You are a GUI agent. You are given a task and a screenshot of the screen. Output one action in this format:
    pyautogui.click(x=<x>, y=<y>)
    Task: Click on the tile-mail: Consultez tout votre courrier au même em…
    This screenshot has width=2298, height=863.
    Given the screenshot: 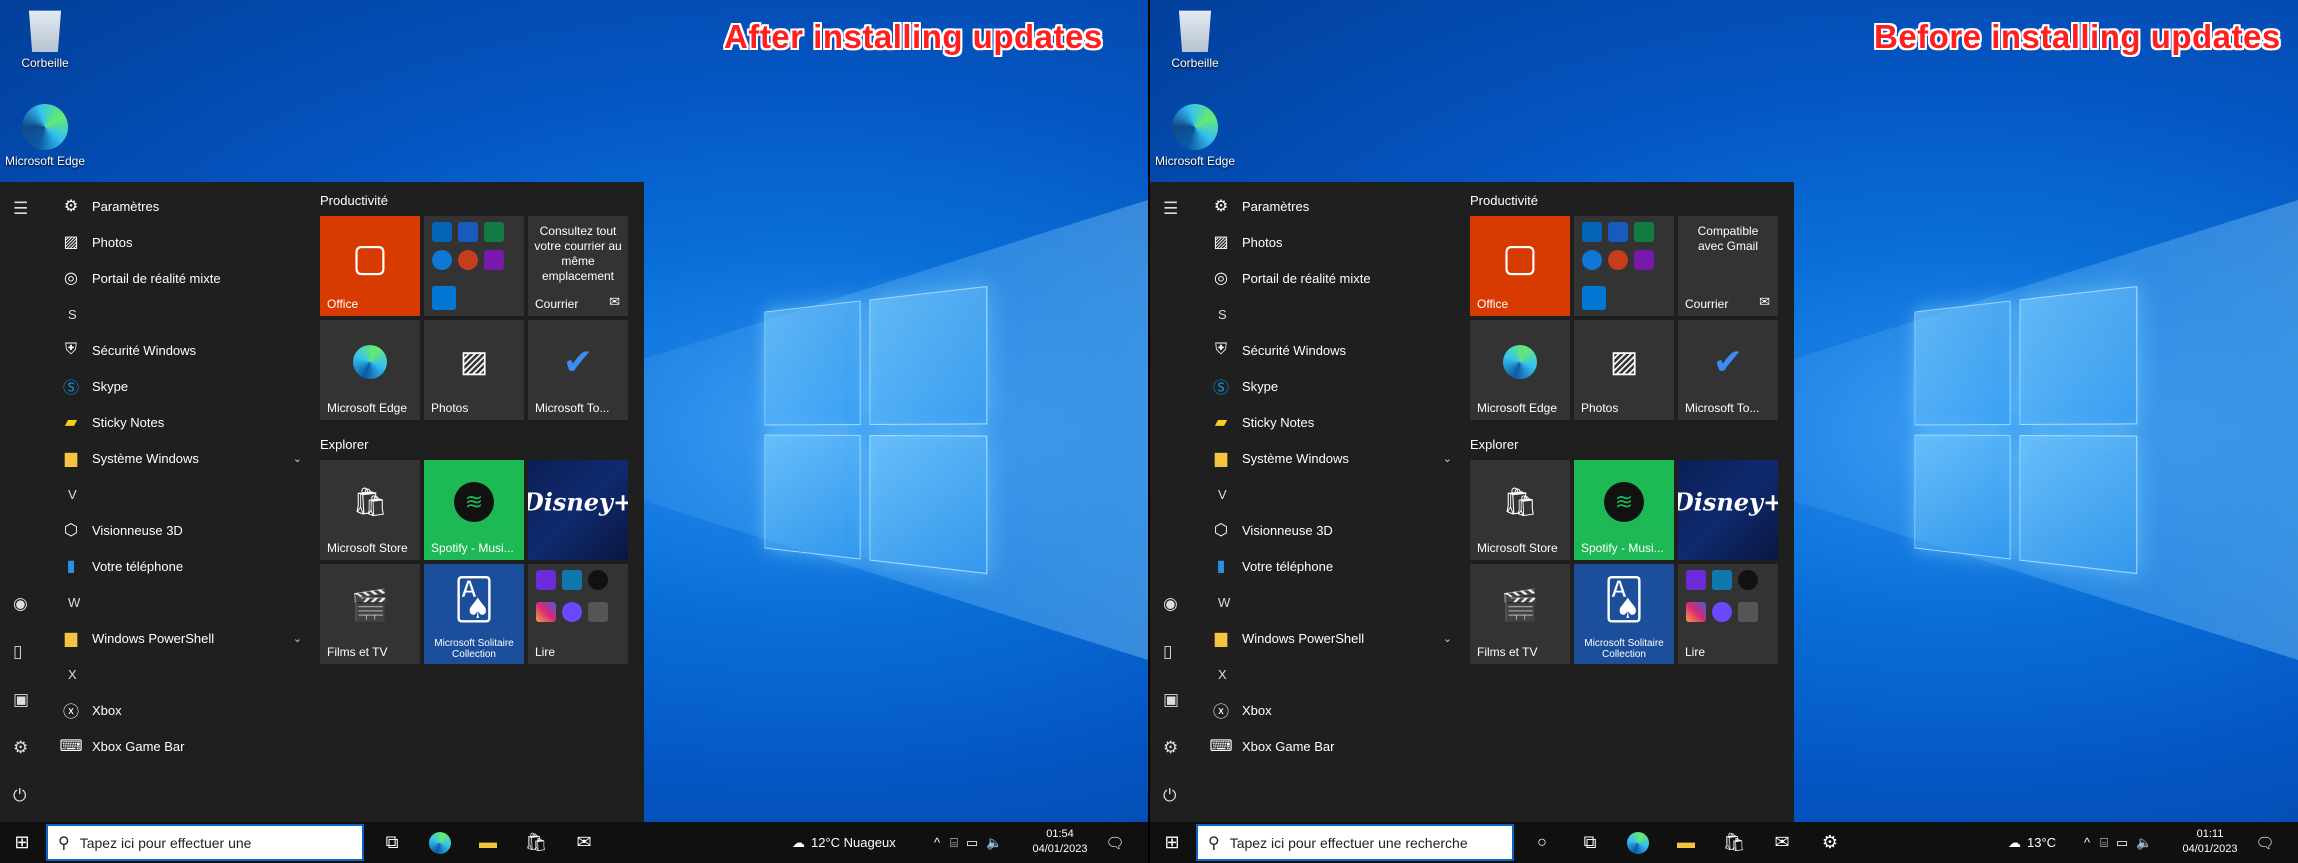 What is the action you would take?
    pyautogui.click(x=578, y=266)
    